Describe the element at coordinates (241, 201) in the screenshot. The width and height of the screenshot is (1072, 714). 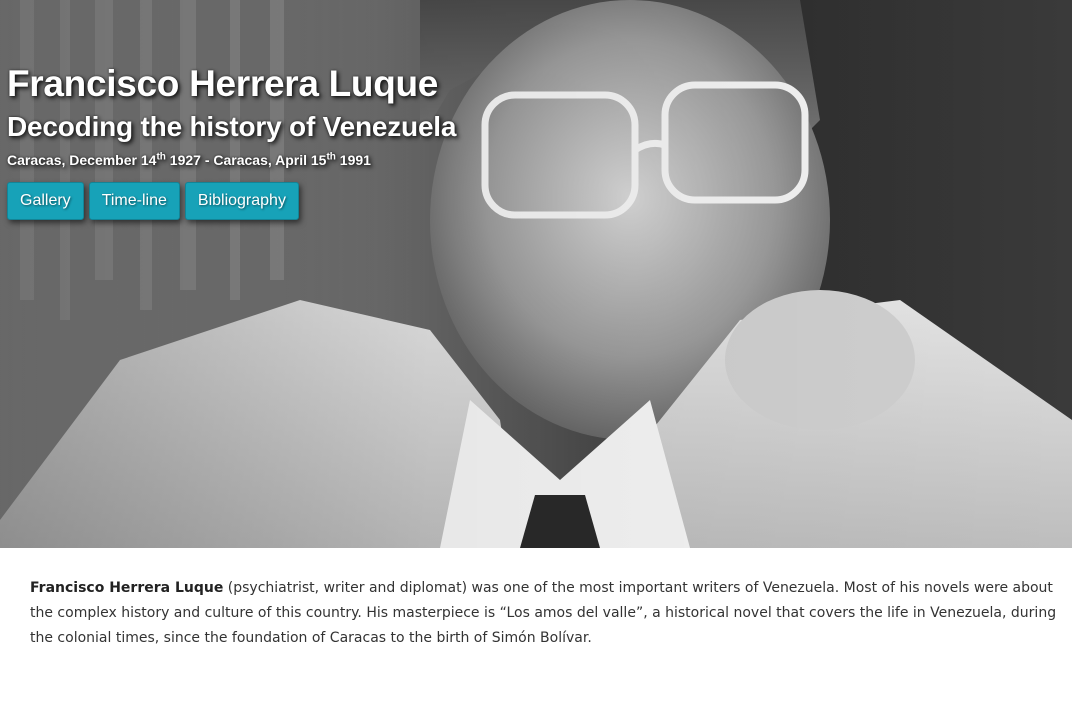
I see `bibliography-button: Bibliography` at that location.